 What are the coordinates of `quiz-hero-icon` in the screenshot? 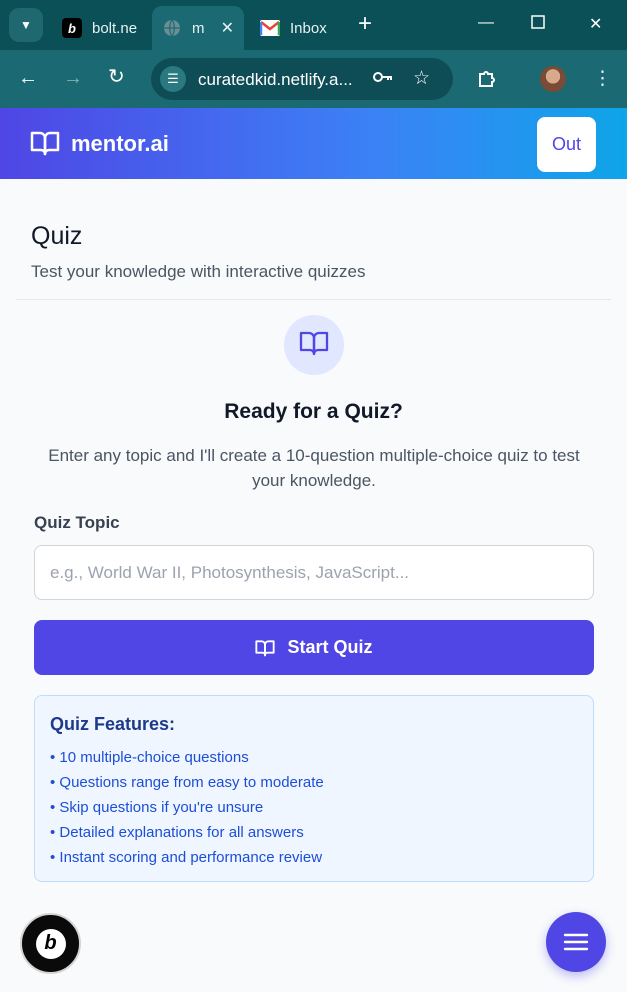 It's located at (314, 345).